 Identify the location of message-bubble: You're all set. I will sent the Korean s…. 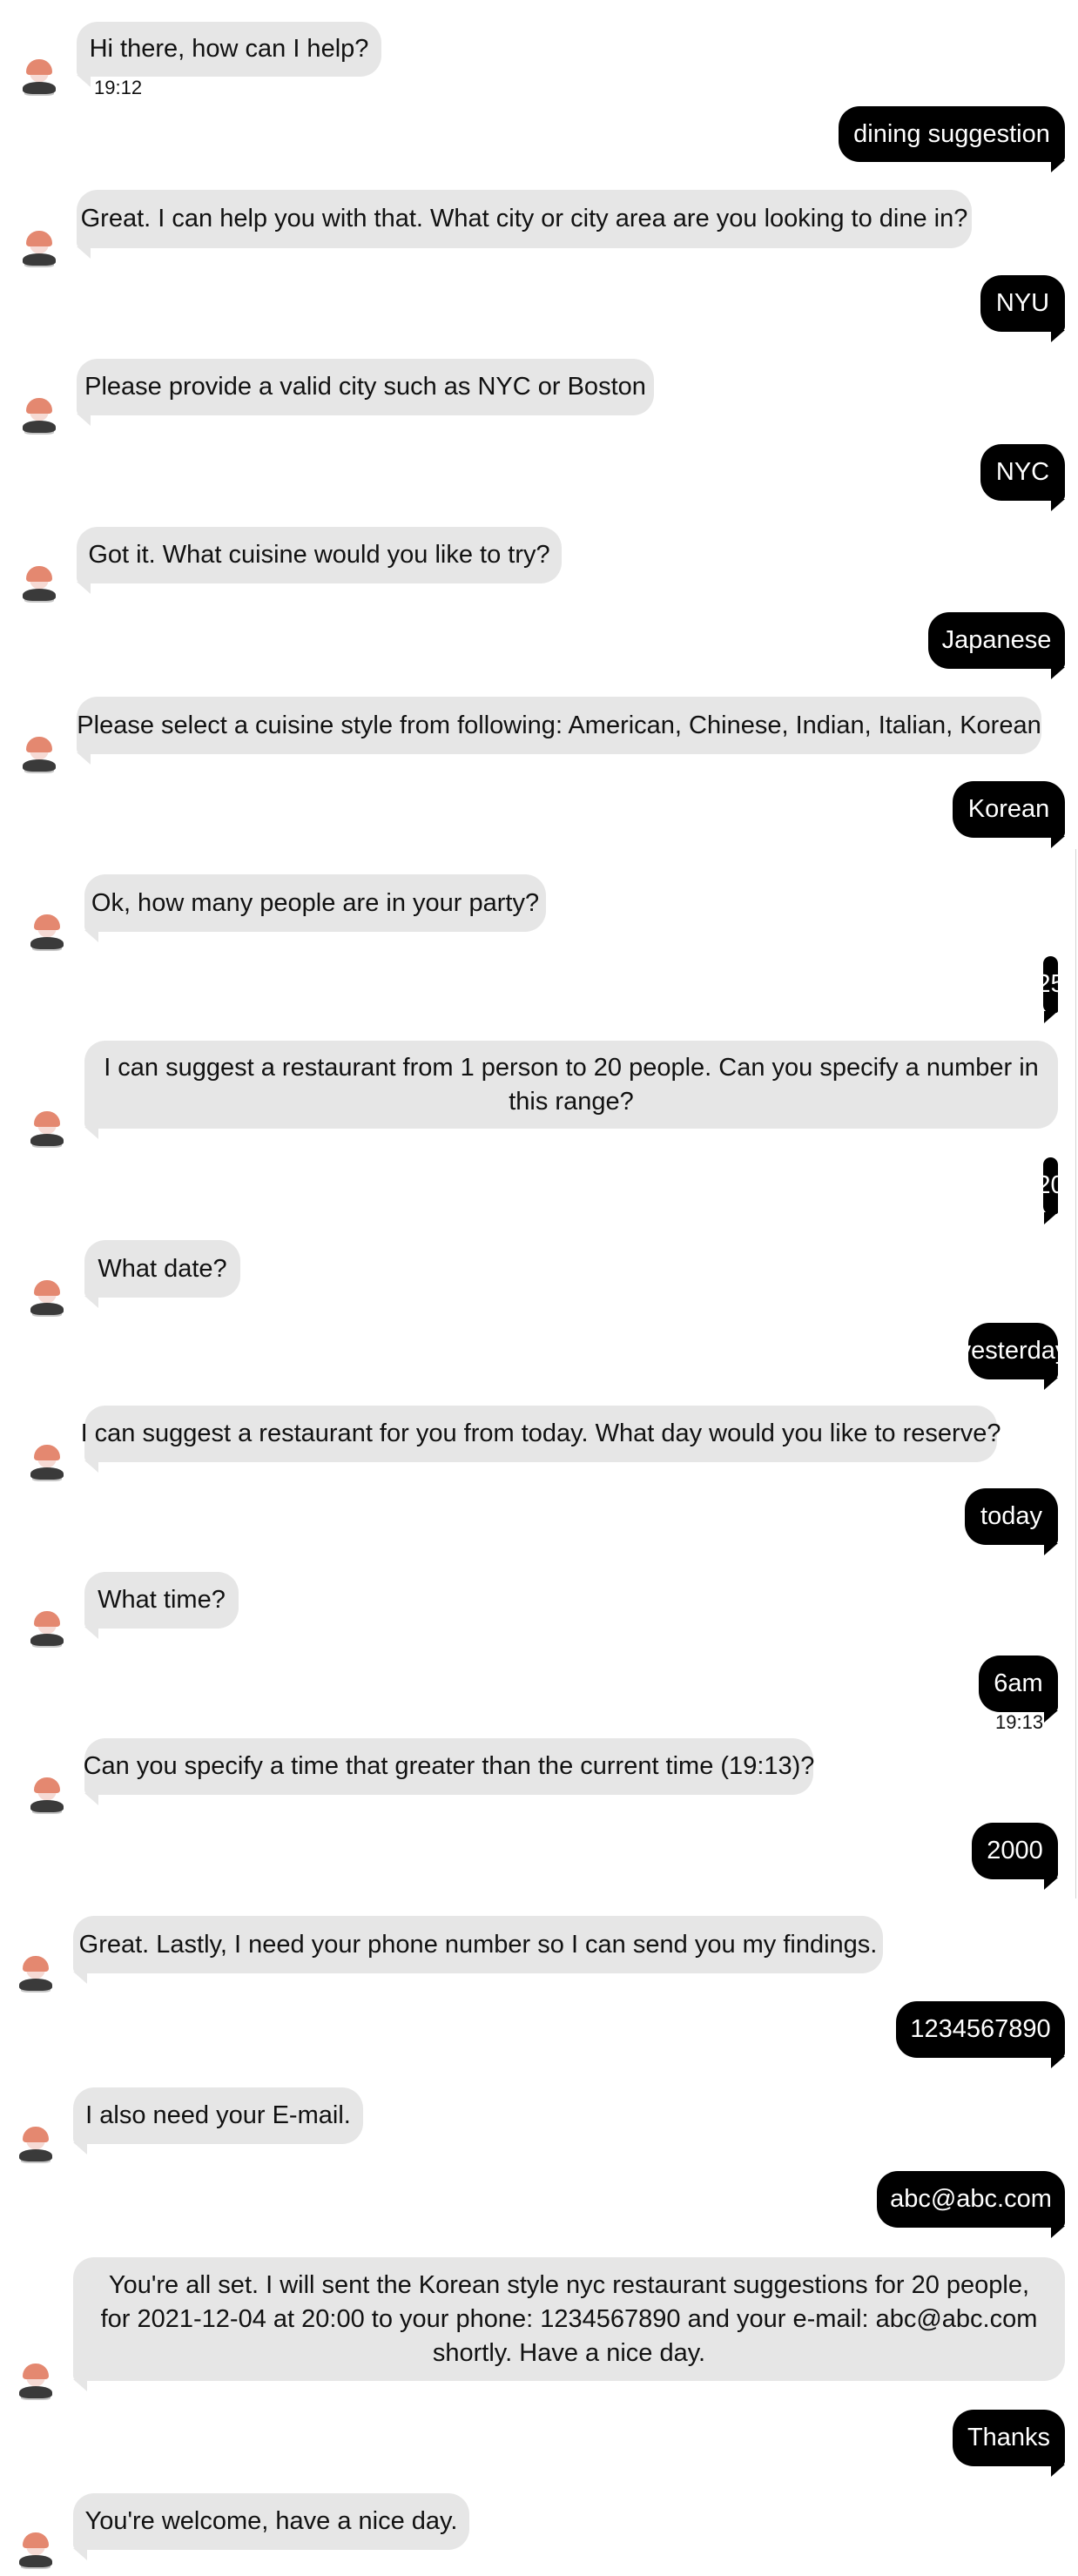
(569, 2319).